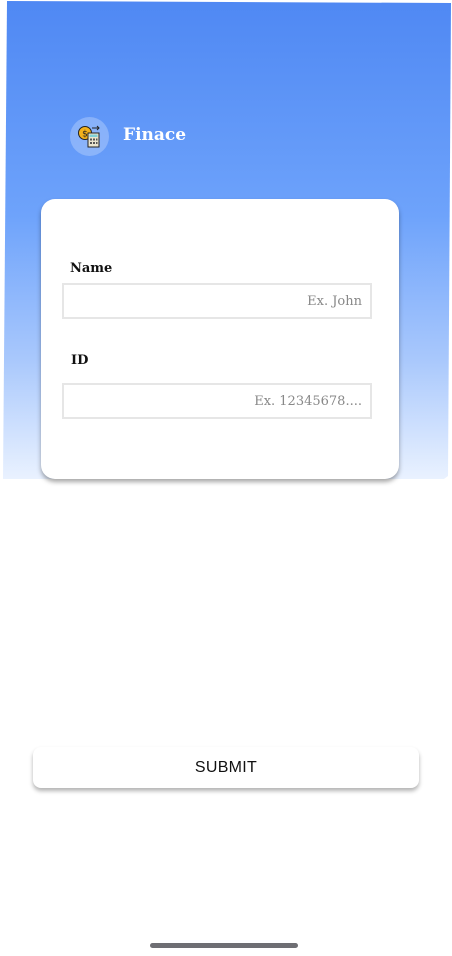 Image resolution: width=452 pixels, height=956 pixels. Describe the element at coordinates (80, 360) in the screenshot. I see `id-label: ID` at that location.